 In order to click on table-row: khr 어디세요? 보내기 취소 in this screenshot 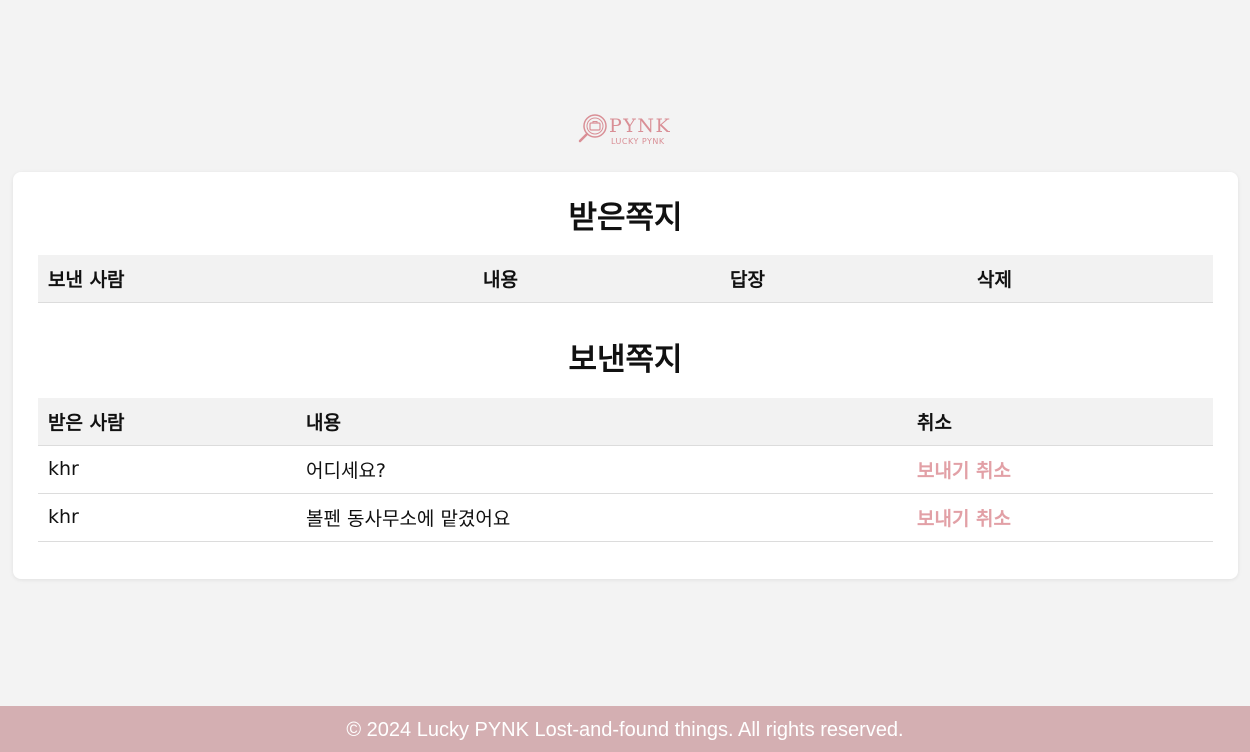, I will do `click(625, 469)`.